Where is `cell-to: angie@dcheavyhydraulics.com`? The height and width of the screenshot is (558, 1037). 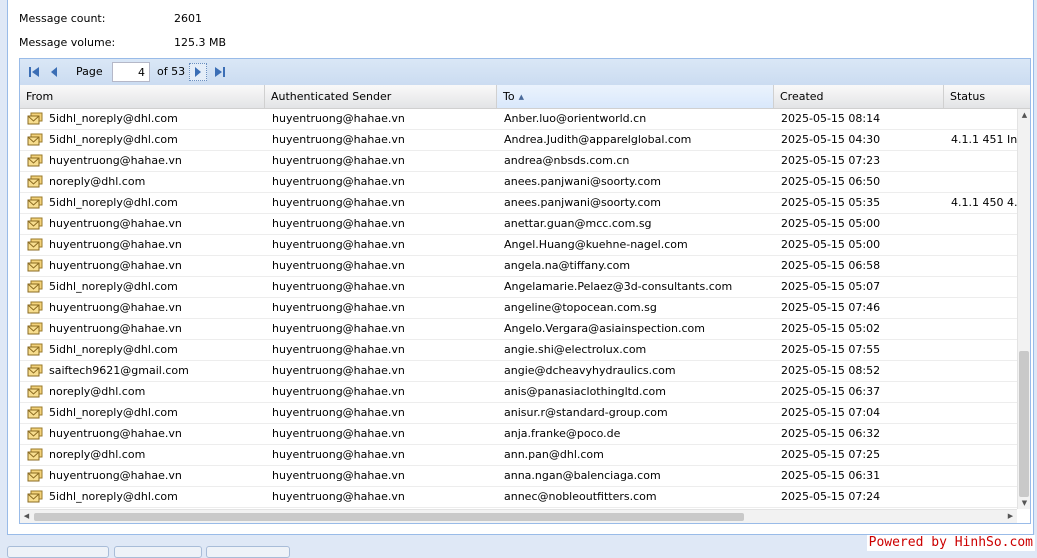
cell-to: angie@dcheavyhydraulics.com is located at coordinates (590, 370).